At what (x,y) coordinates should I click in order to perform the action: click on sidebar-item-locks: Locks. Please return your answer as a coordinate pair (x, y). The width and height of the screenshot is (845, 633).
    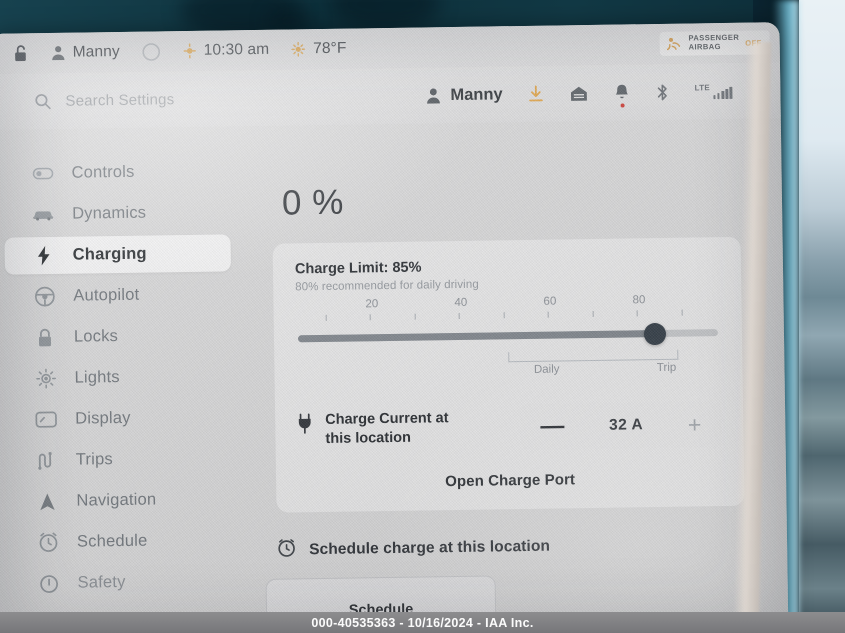
    Looking at the image, I should click on (119, 336).